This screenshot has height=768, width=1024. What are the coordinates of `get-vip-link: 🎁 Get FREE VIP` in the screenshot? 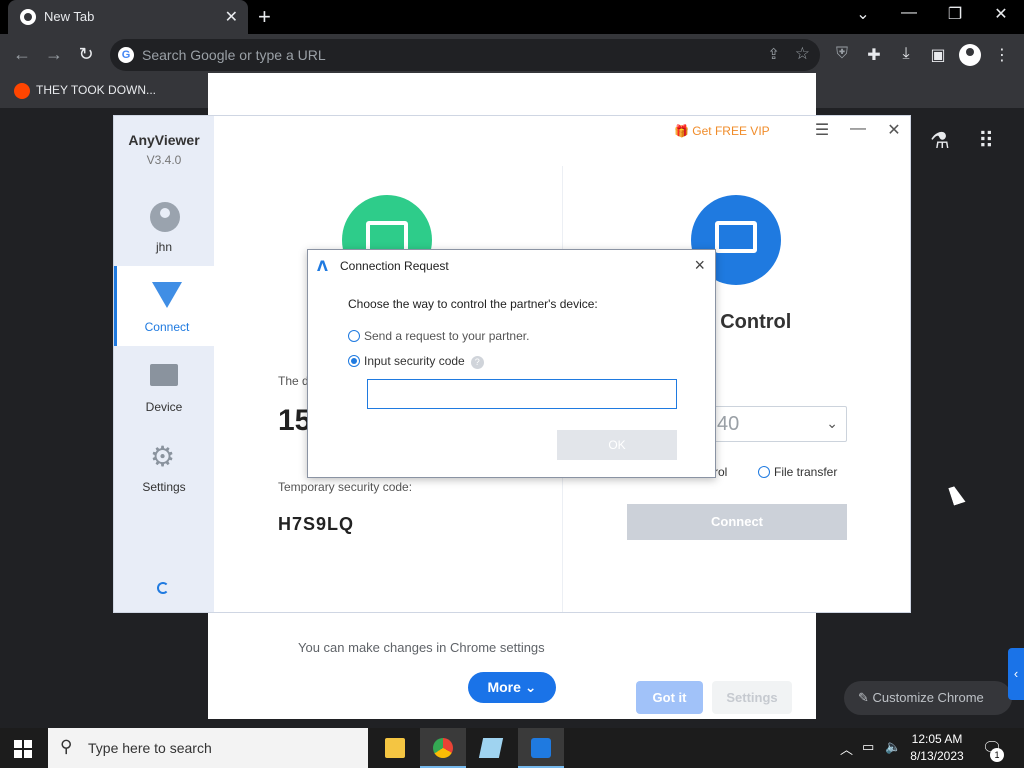 It's located at (722, 131).